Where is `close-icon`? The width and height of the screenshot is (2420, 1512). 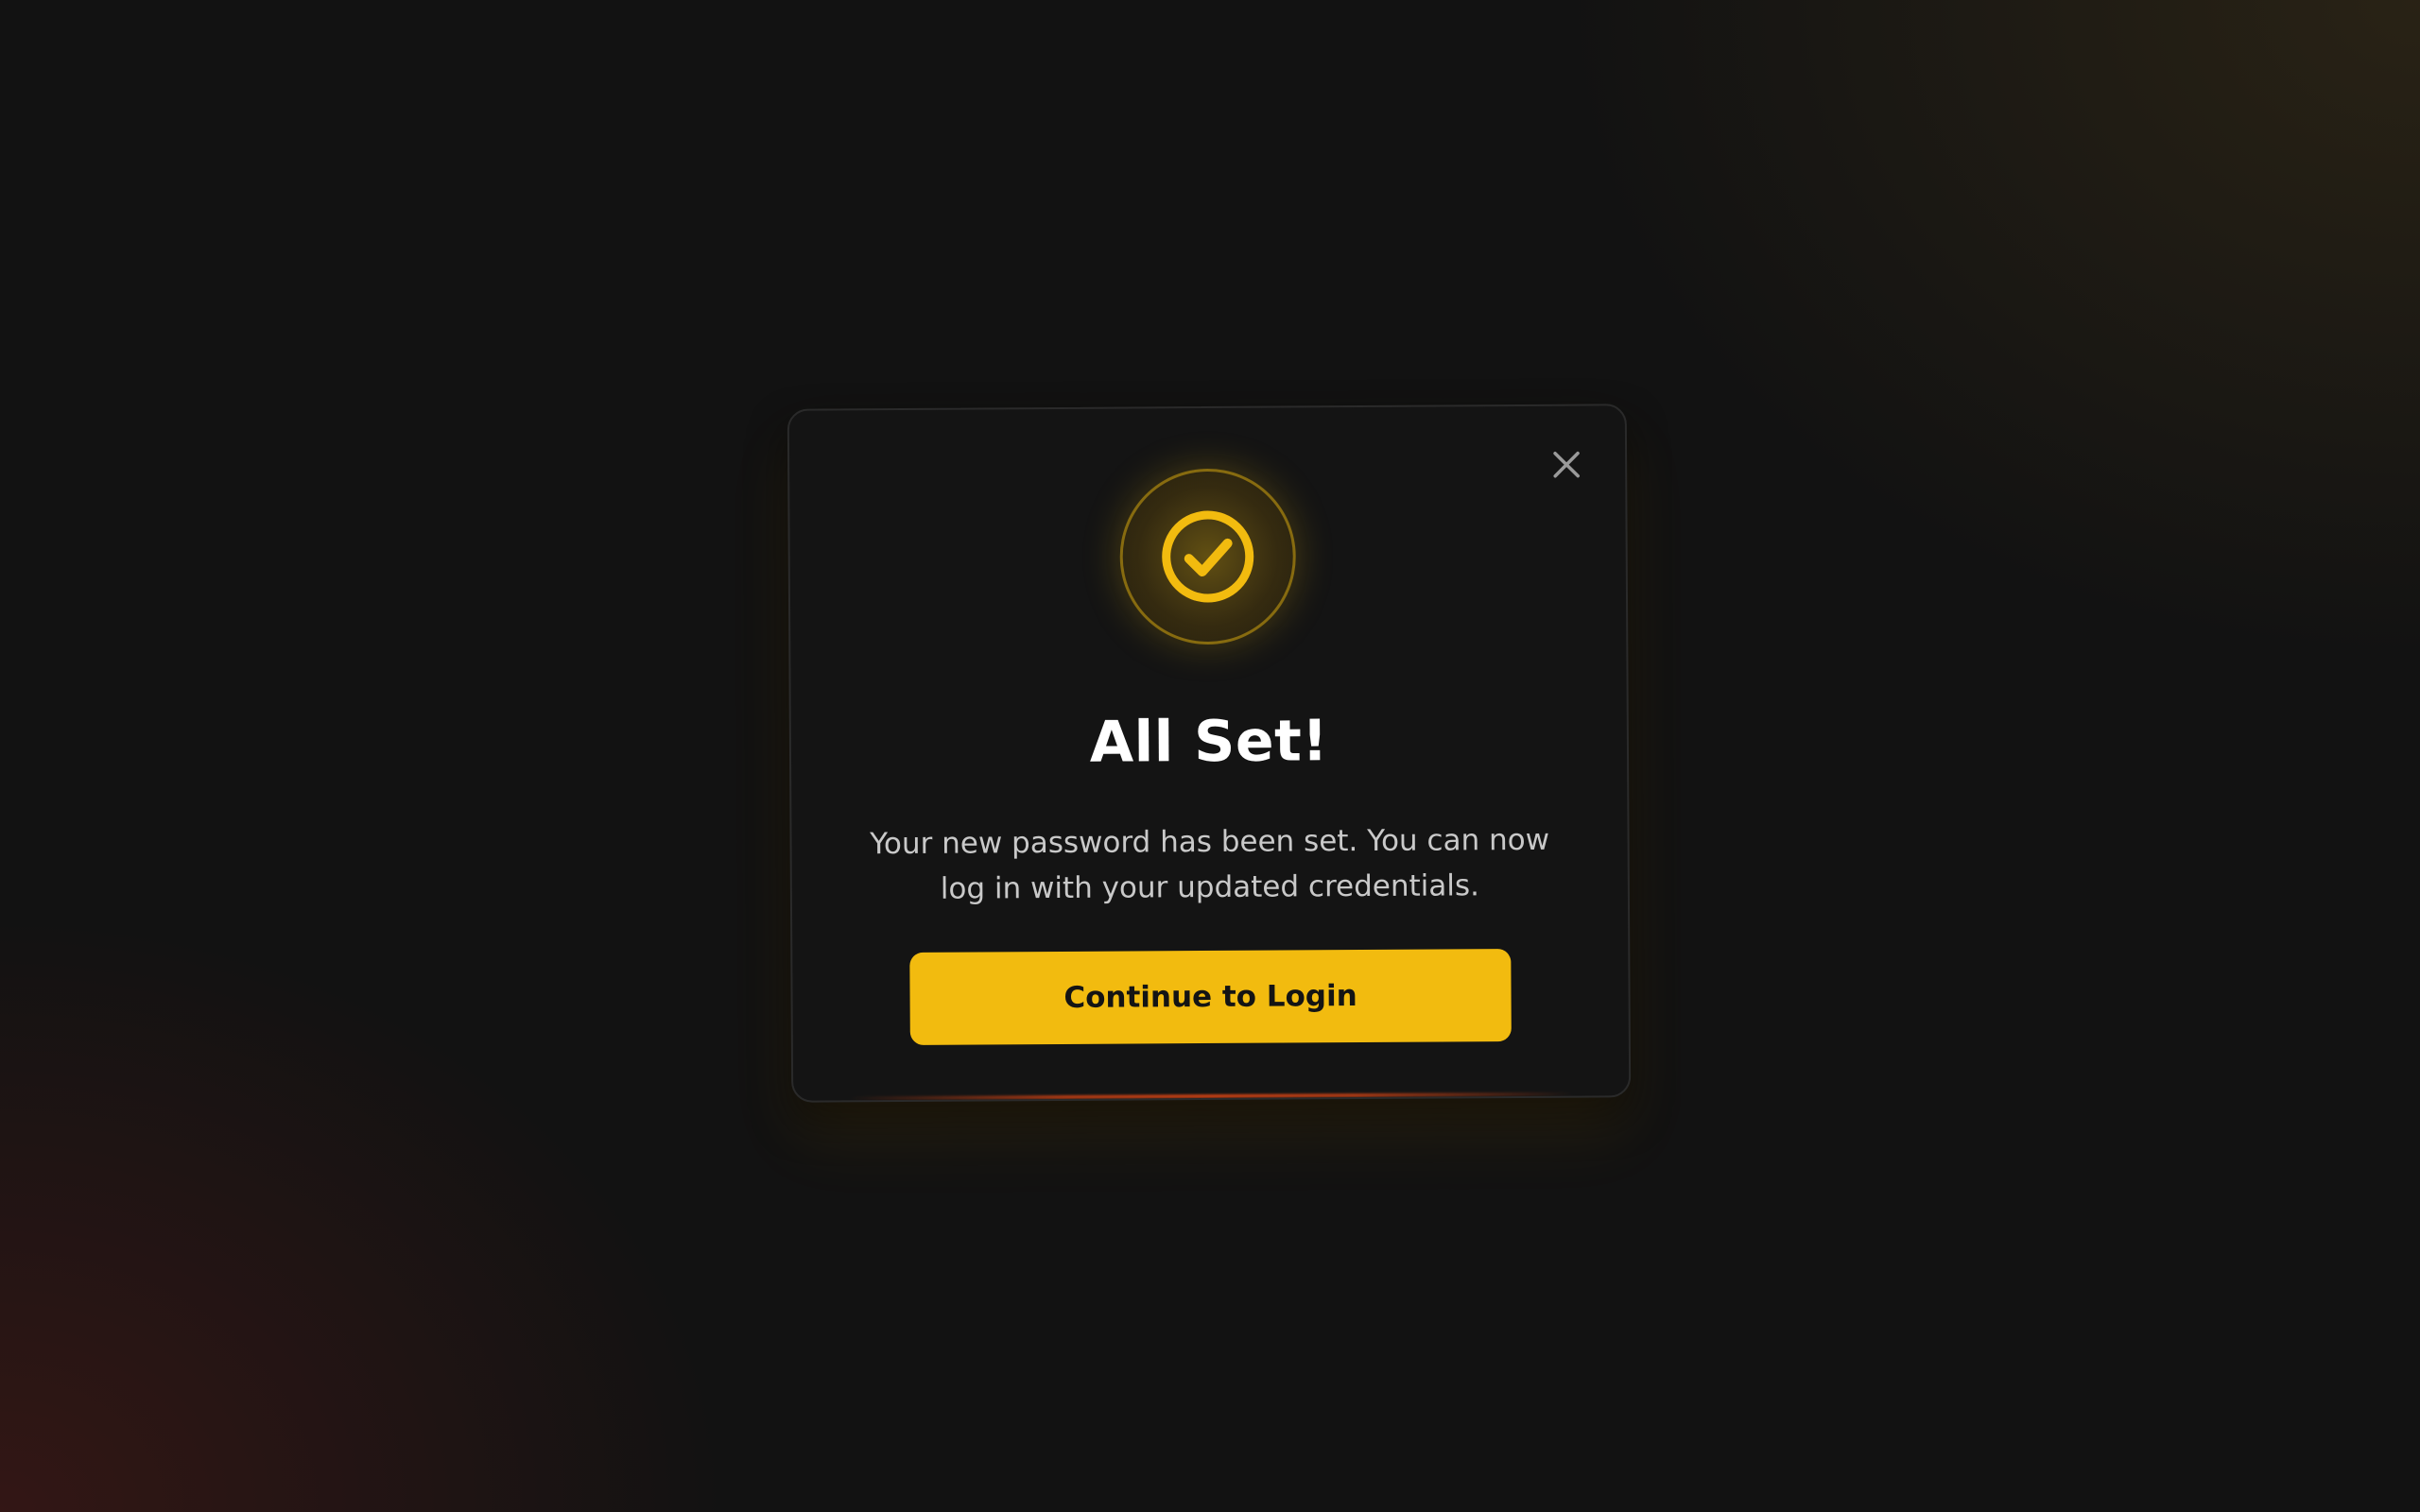 close-icon is located at coordinates (1566, 464).